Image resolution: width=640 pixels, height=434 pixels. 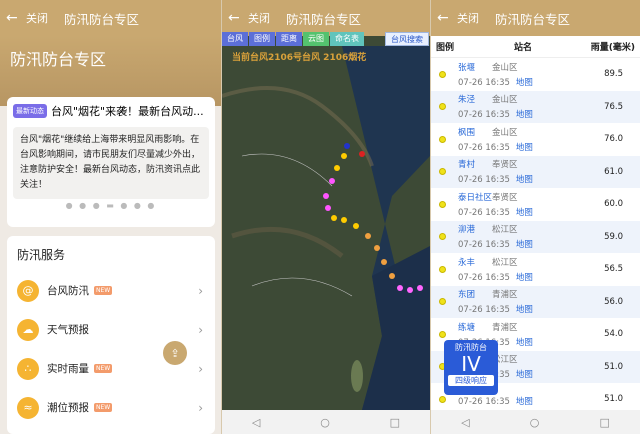 I want to click on response-level-badge: 防汛防台 IV 四级响应, so click(x=471, y=367).